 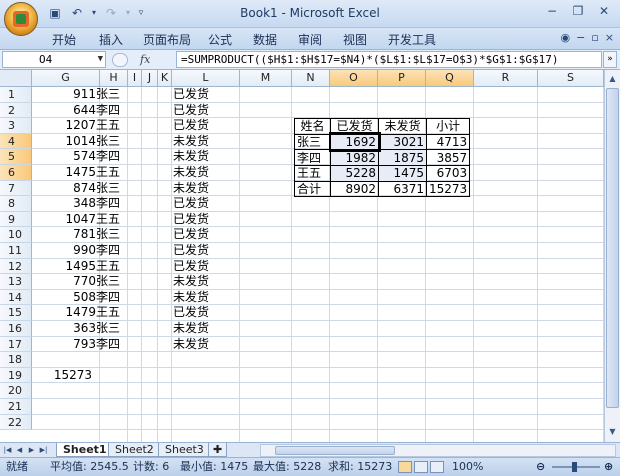 What do you see at coordinates (19, 450) in the screenshot?
I see `prev-sheet-icon: ◀` at bounding box center [19, 450].